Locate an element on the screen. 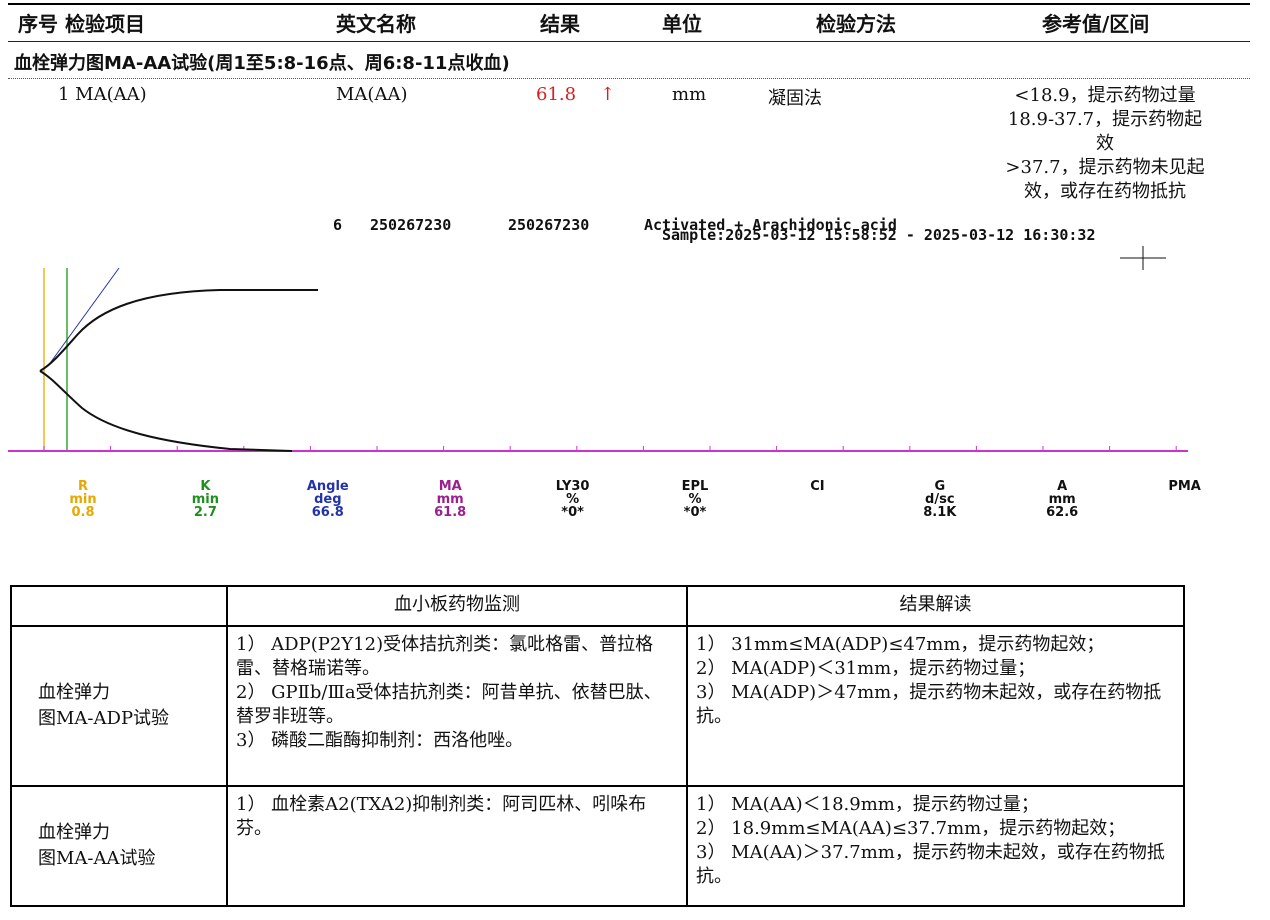  teg-metric-name: CI is located at coordinates (817, 486).